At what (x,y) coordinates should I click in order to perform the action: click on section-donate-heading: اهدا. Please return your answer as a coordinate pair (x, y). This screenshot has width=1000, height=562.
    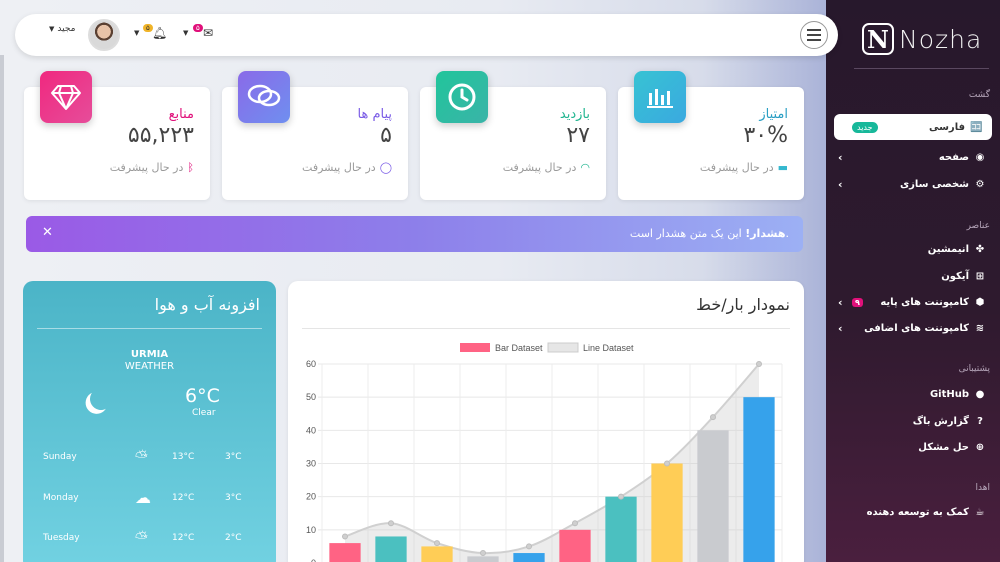
    Looking at the image, I should click on (982, 488).